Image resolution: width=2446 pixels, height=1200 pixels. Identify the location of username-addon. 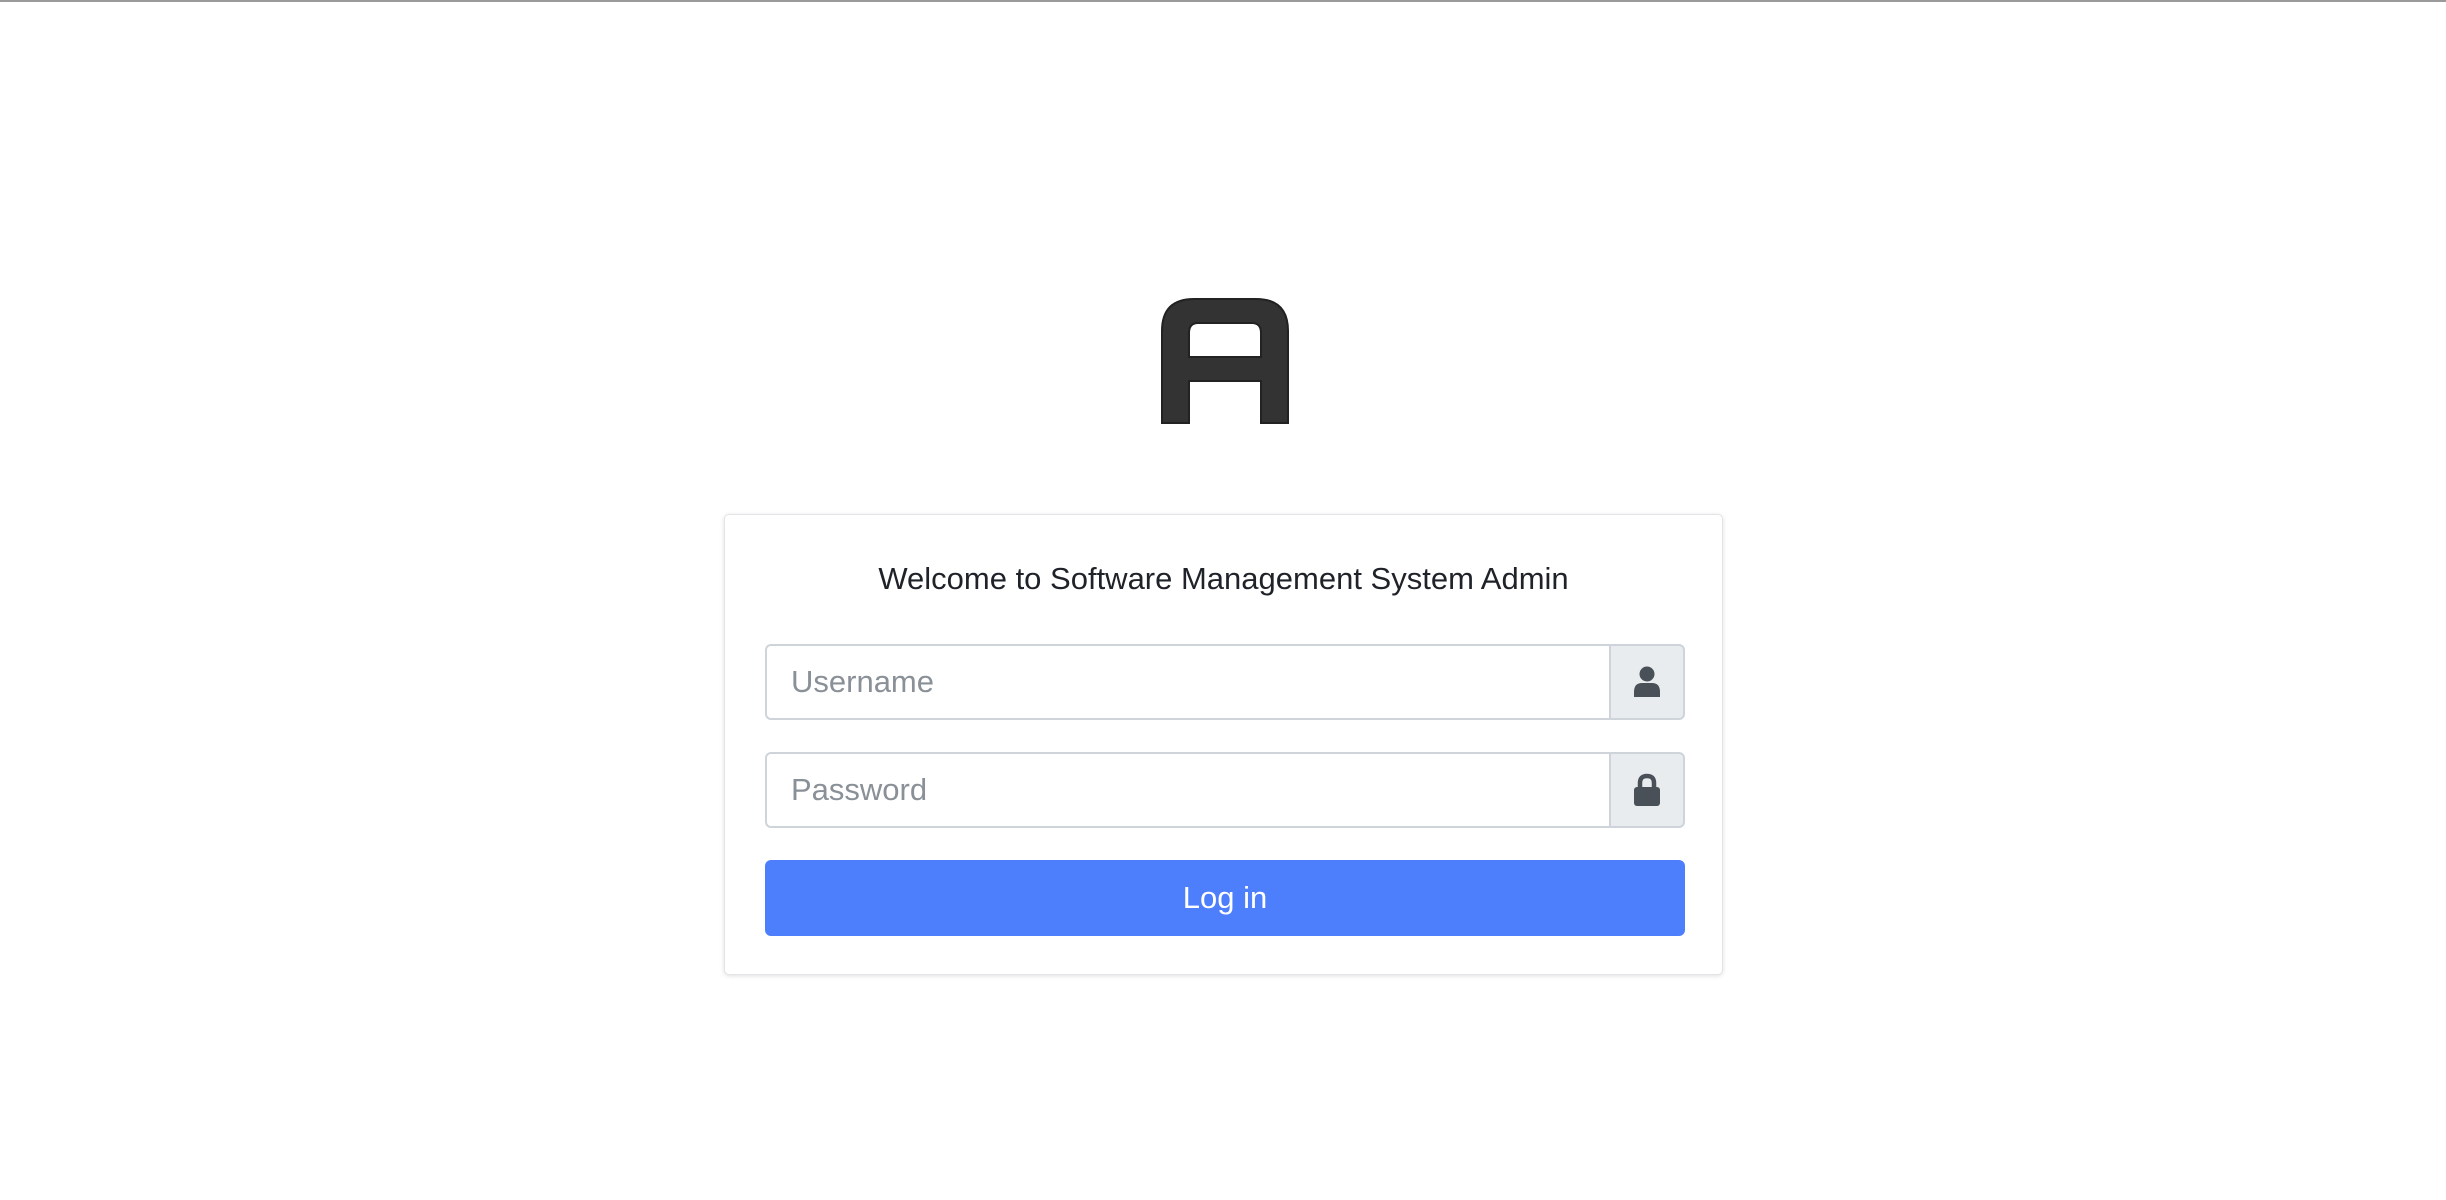
(1647, 682).